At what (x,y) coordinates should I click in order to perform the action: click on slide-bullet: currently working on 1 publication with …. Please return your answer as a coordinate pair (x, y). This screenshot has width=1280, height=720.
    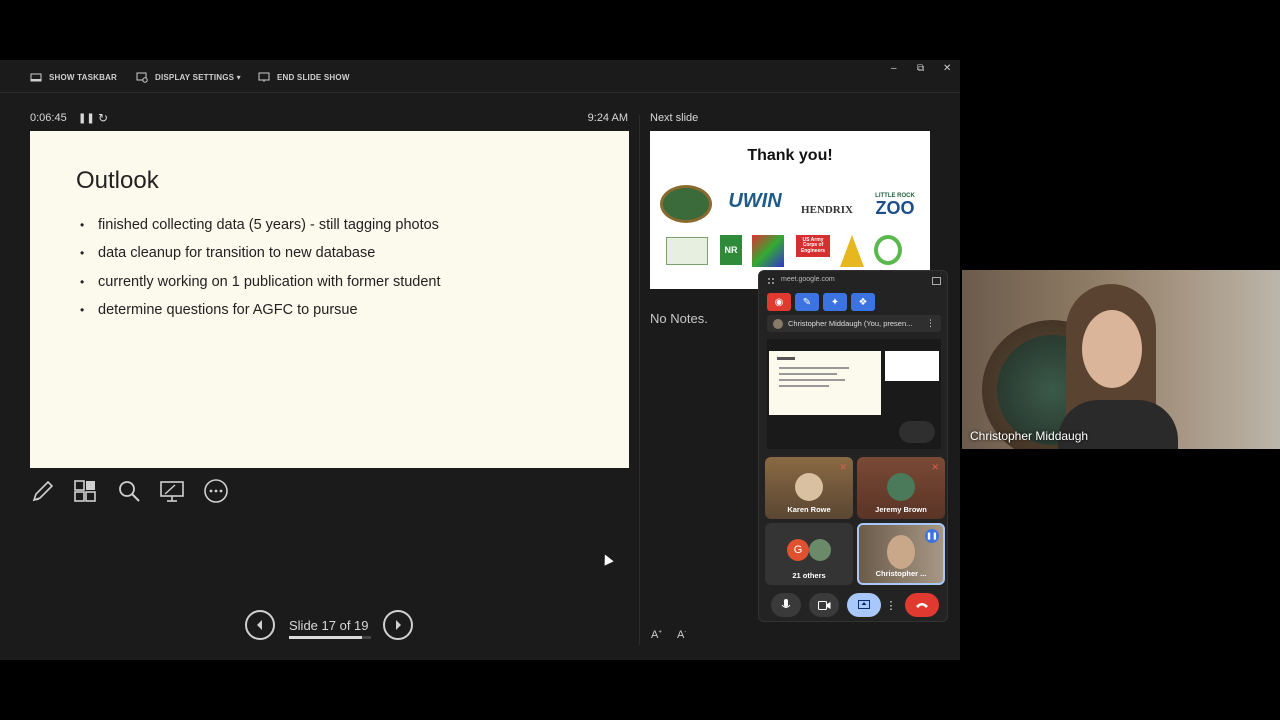
    Looking at the image, I should click on (260, 286).